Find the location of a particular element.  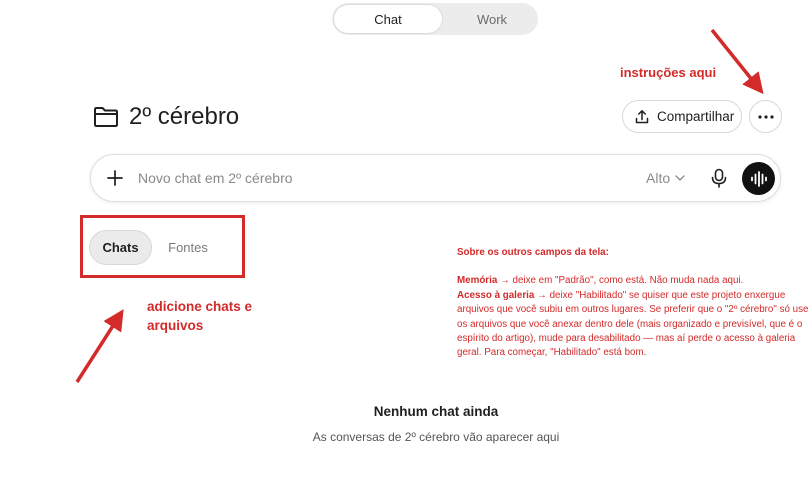

ellipsis-icon is located at coordinates (765, 116).